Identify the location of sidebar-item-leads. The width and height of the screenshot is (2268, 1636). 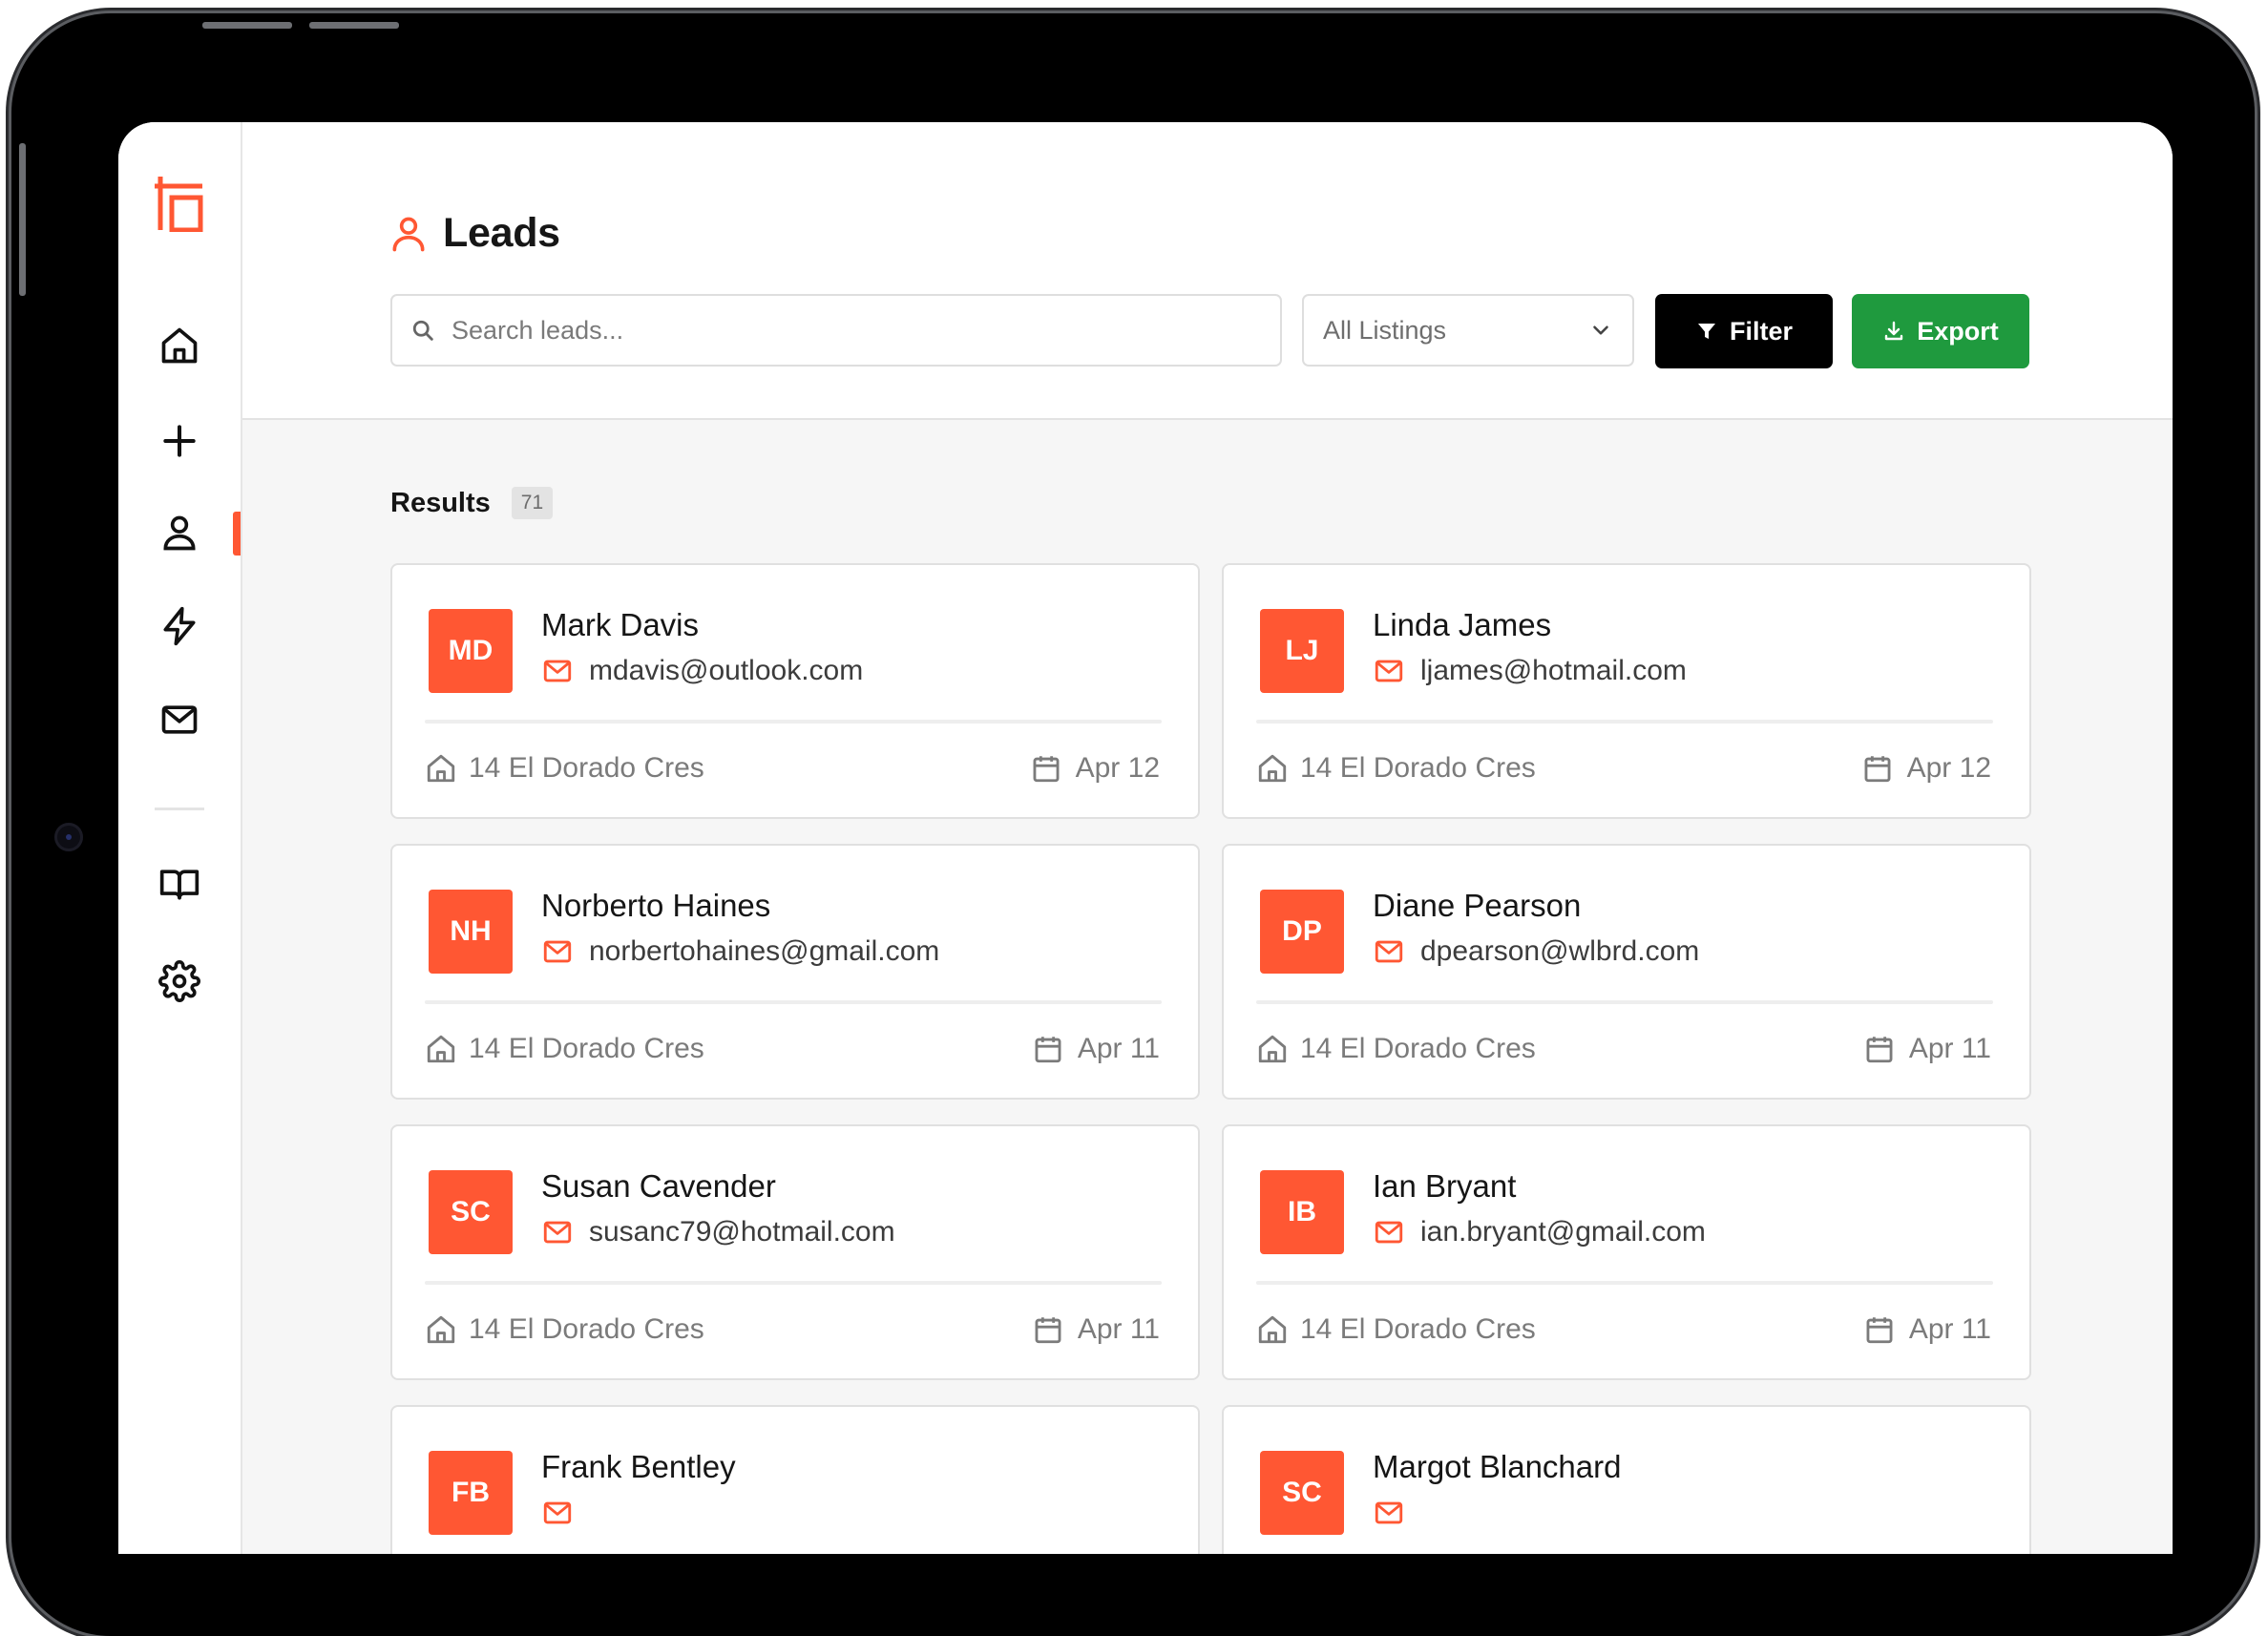
(180, 533).